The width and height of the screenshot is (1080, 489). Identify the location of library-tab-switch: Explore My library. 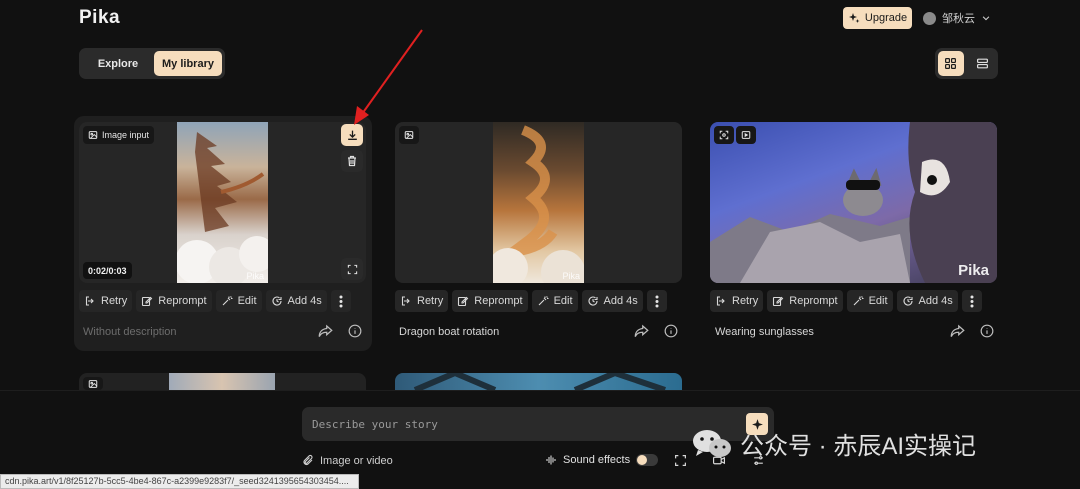
(152, 63).